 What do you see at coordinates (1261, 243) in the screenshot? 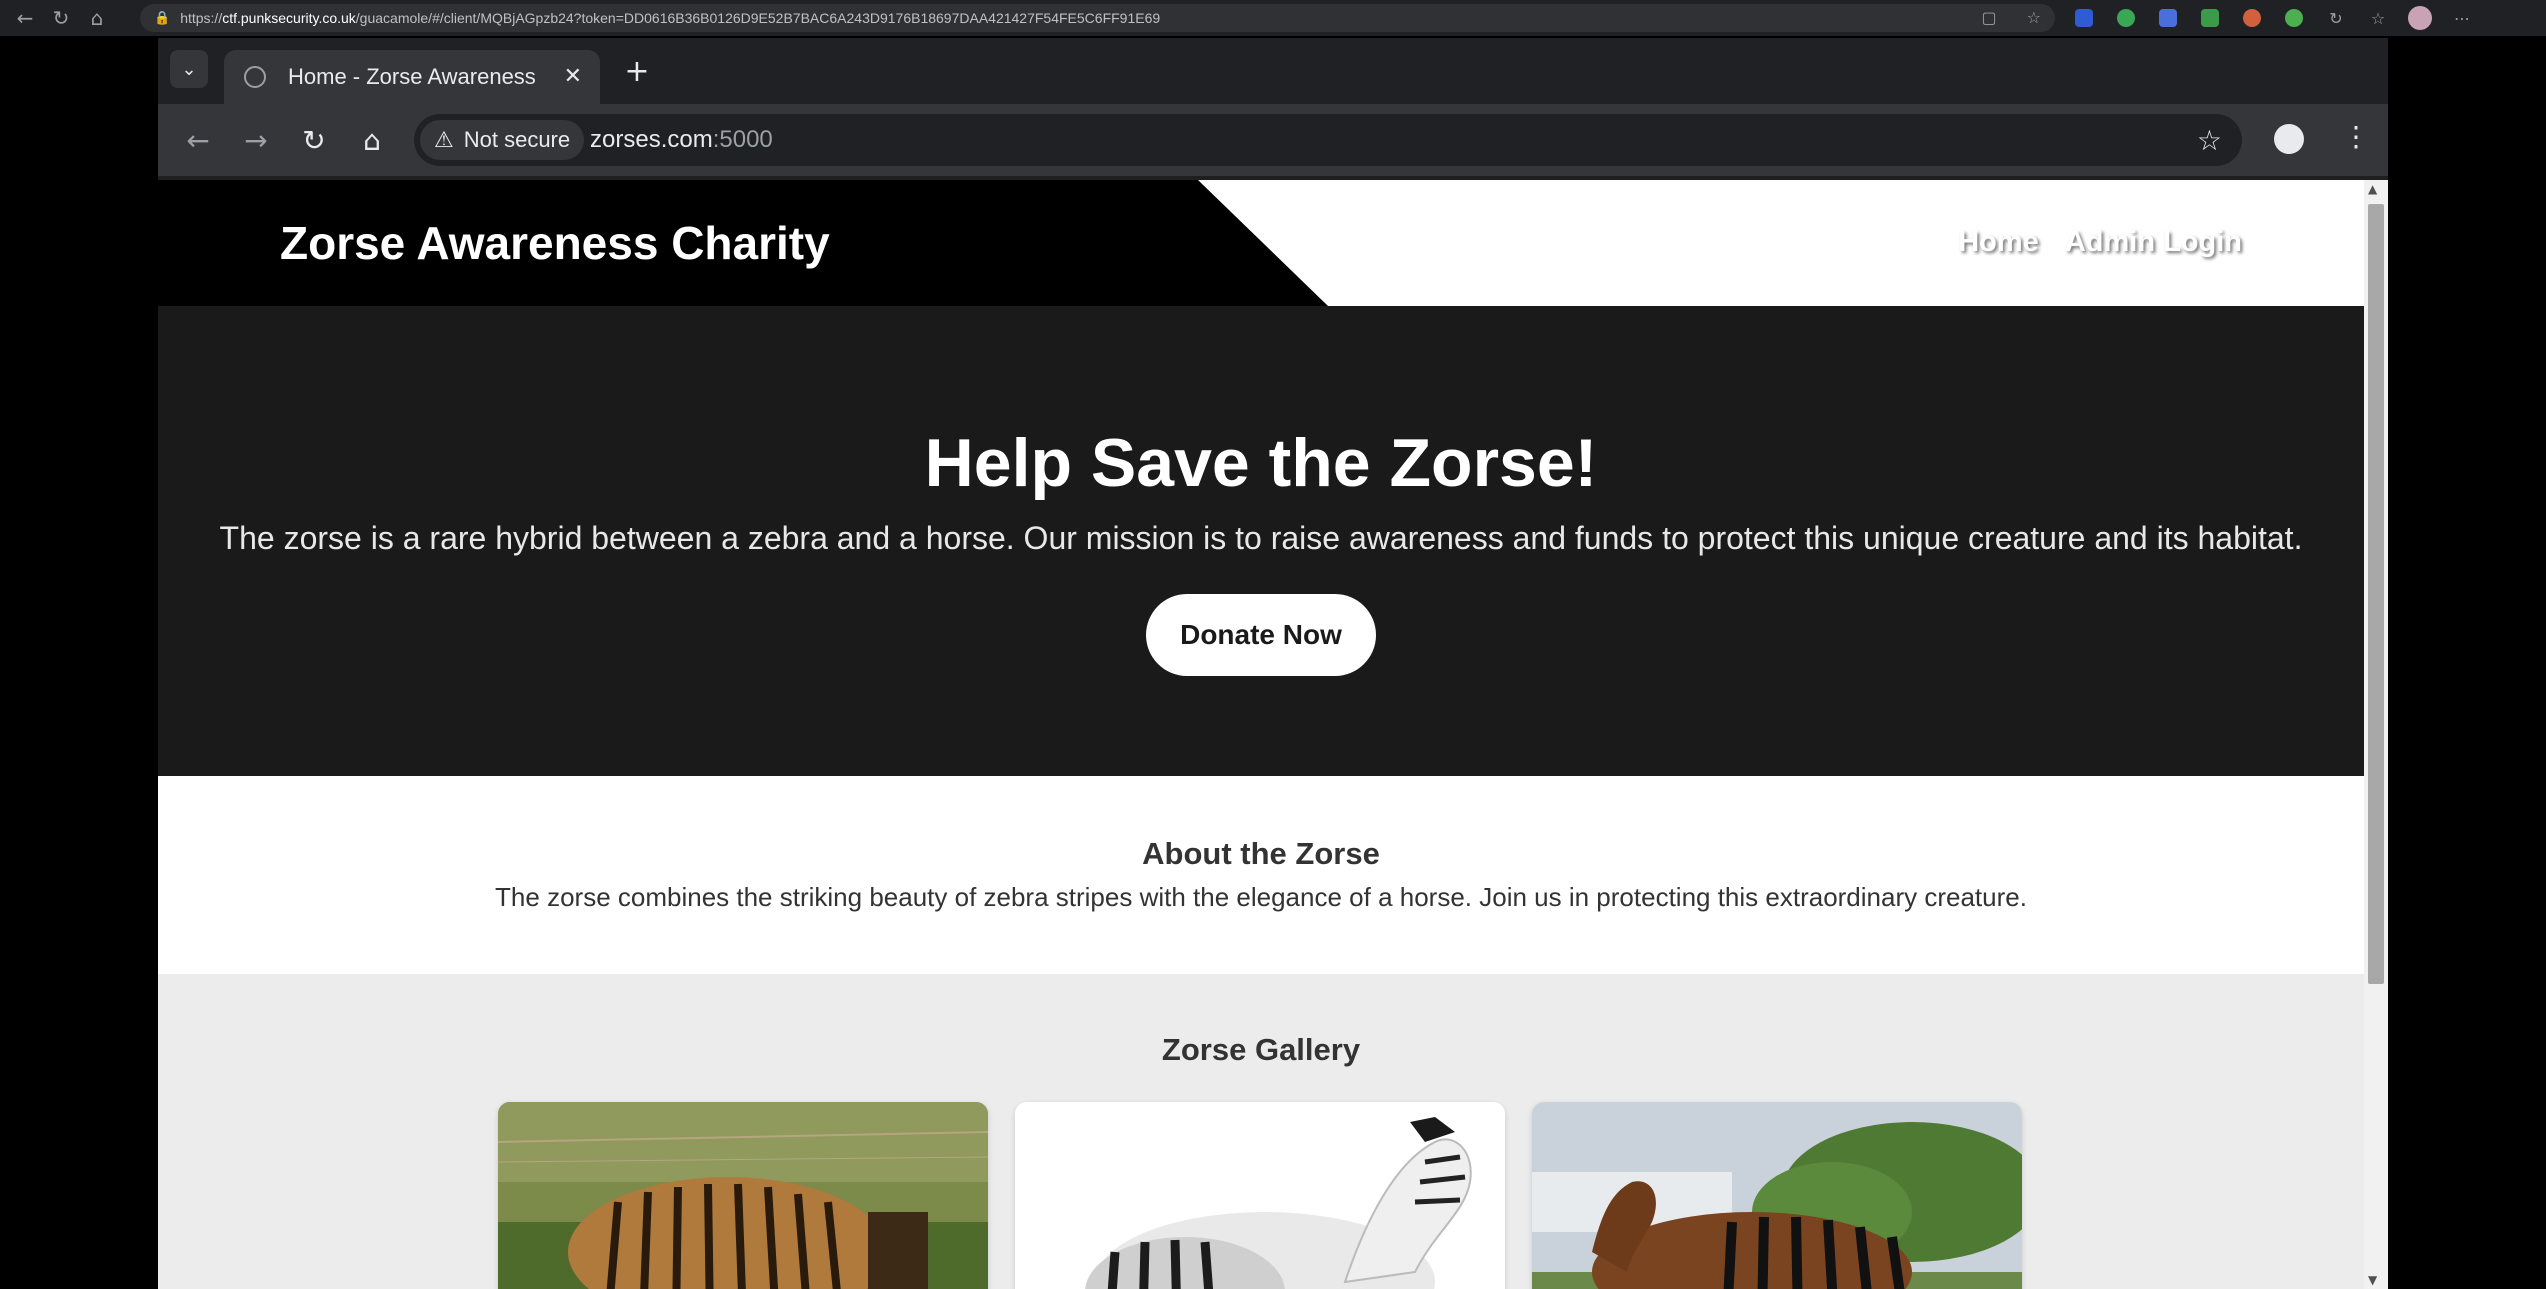
I see `site-header: Zorse Awareness Charity Home Admin Login` at bounding box center [1261, 243].